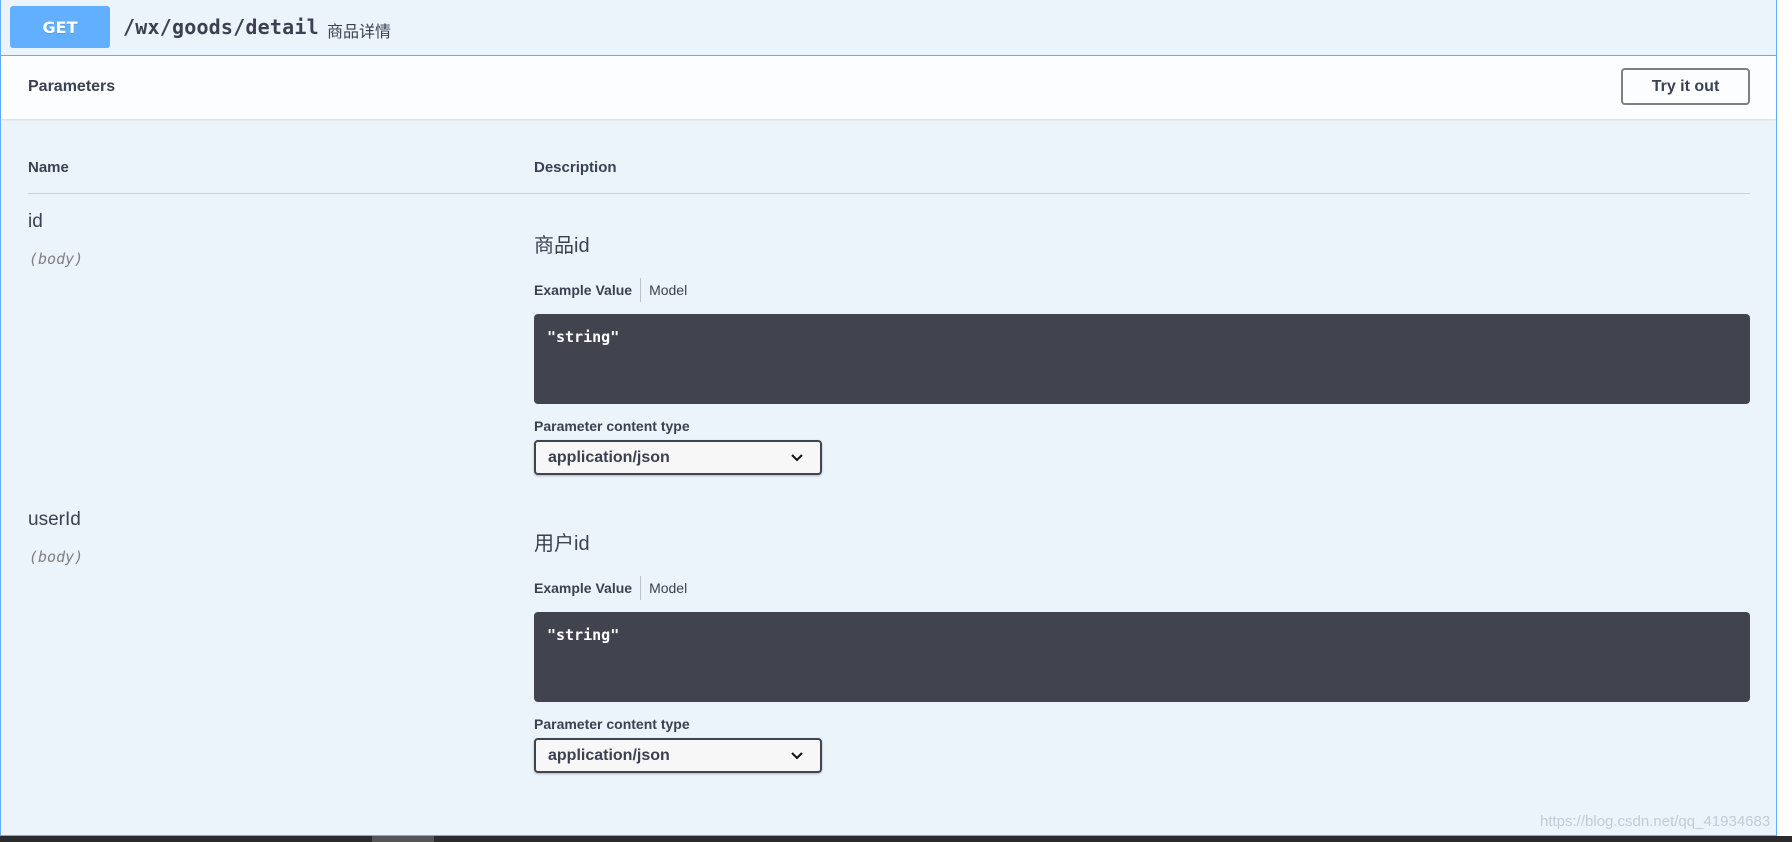 This screenshot has height=842, width=1792. What do you see at coordinates (562, 246) in the screenshot?
I see `parameter-description: 商品id` at bounding box center [562, 246].